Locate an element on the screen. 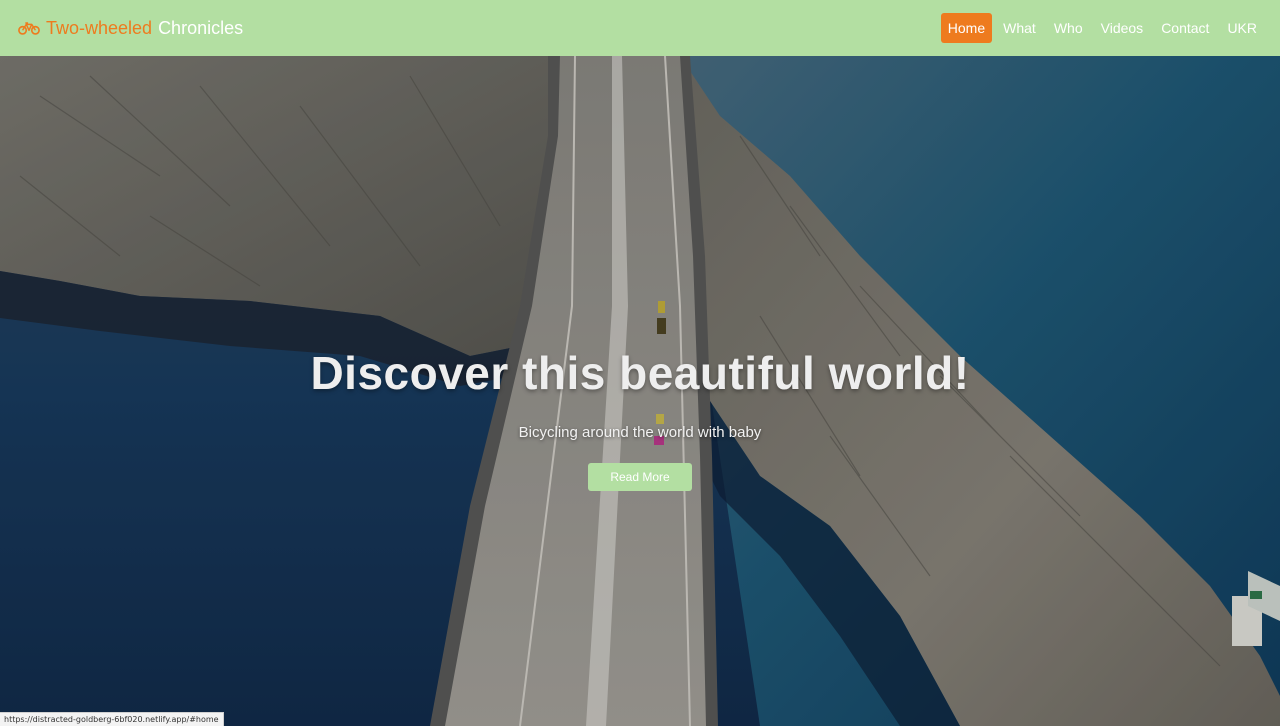 The width and height of the screenshot is (1280, 726). nav-item-home: Home is located at coordinates (966, 28).